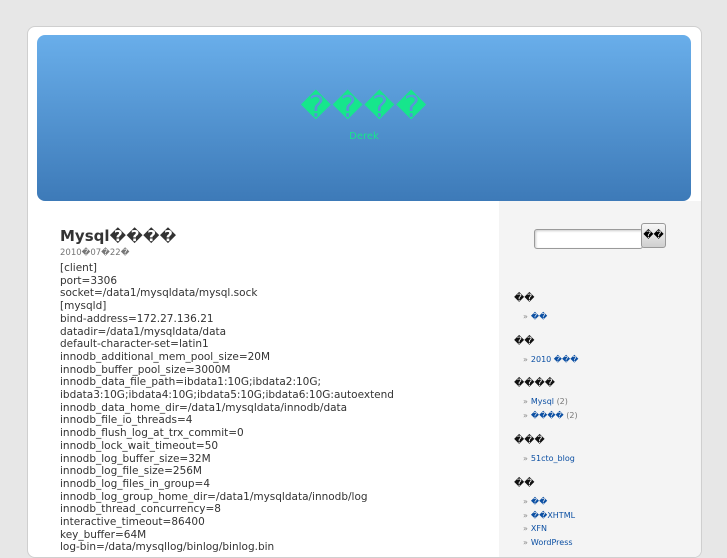  Describe the element at coordinates (653, 235) in the screenshot. I see `search-button: ��` at that location.